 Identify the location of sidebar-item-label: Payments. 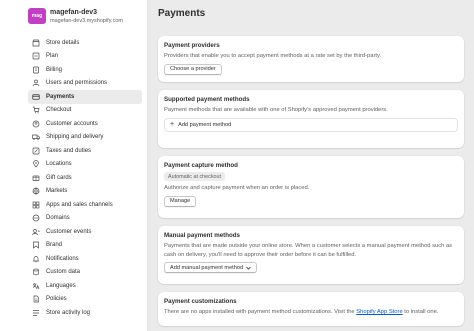
(60, 96).